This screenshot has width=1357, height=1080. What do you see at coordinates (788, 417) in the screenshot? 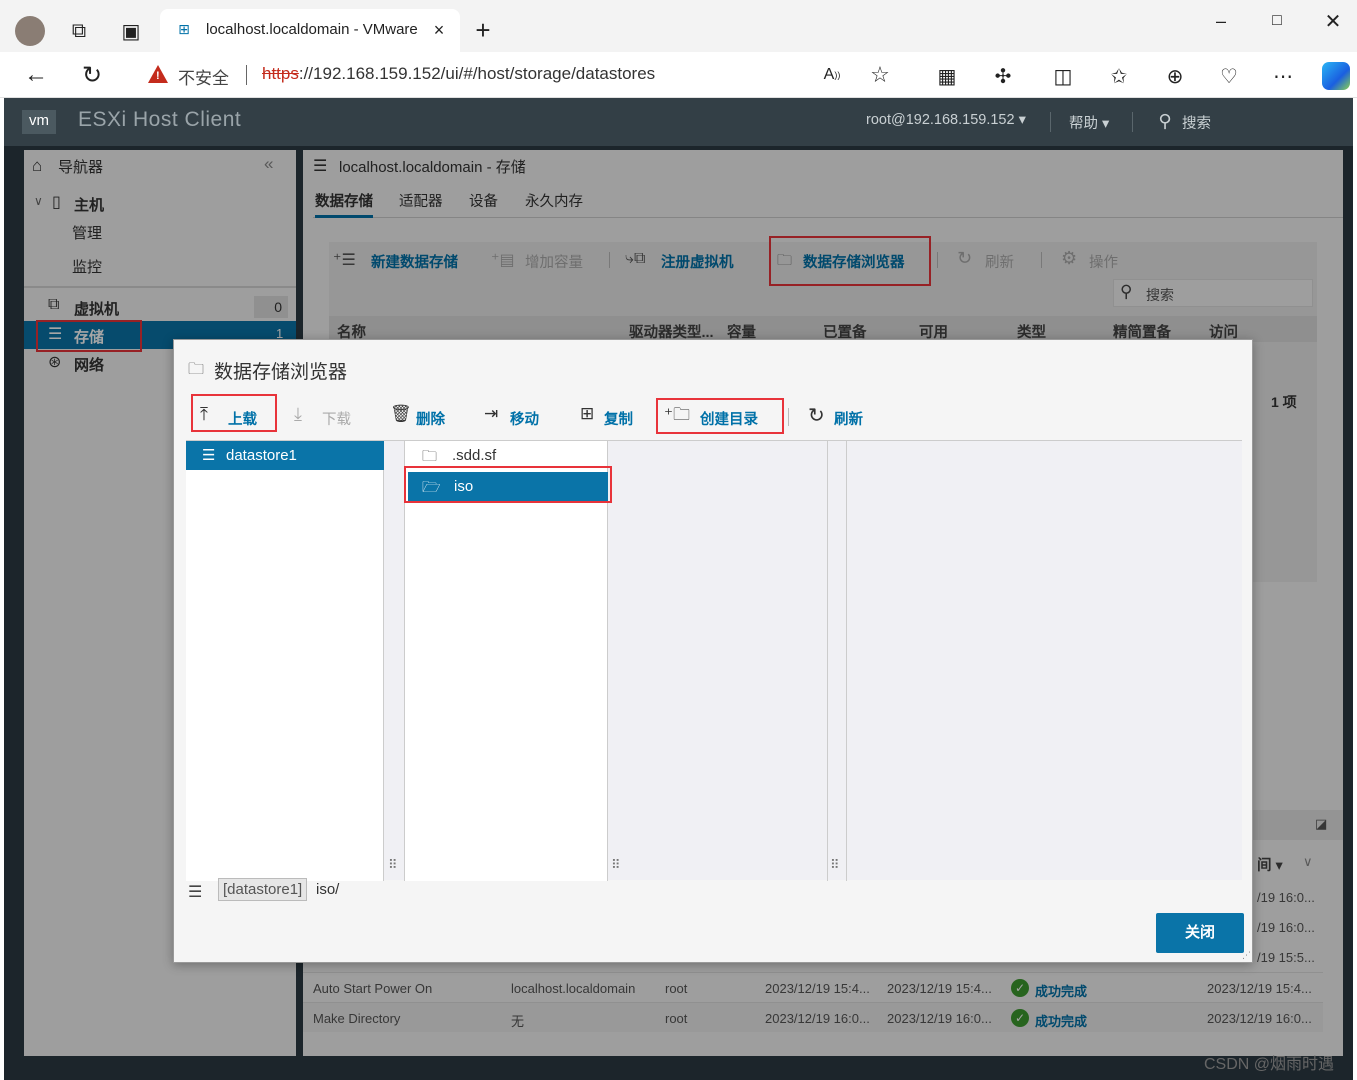
I see `toolbar-divider` at bounding box center [788, 417].